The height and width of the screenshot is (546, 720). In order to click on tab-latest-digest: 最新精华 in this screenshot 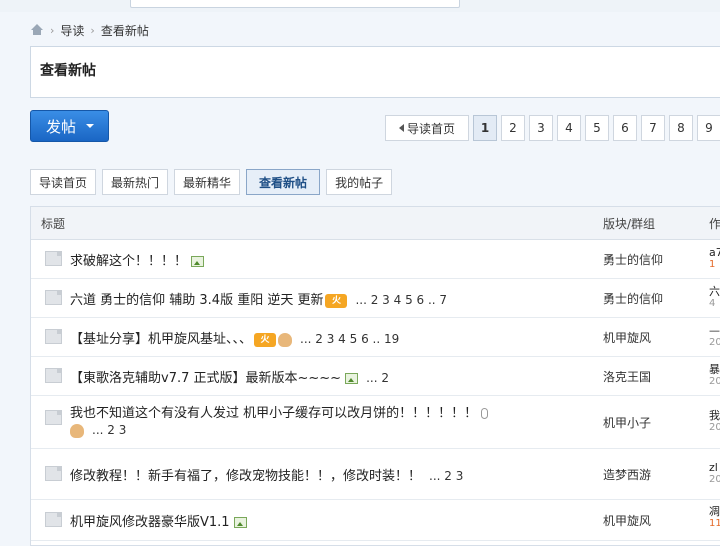, I will do `click(207, 182)`.